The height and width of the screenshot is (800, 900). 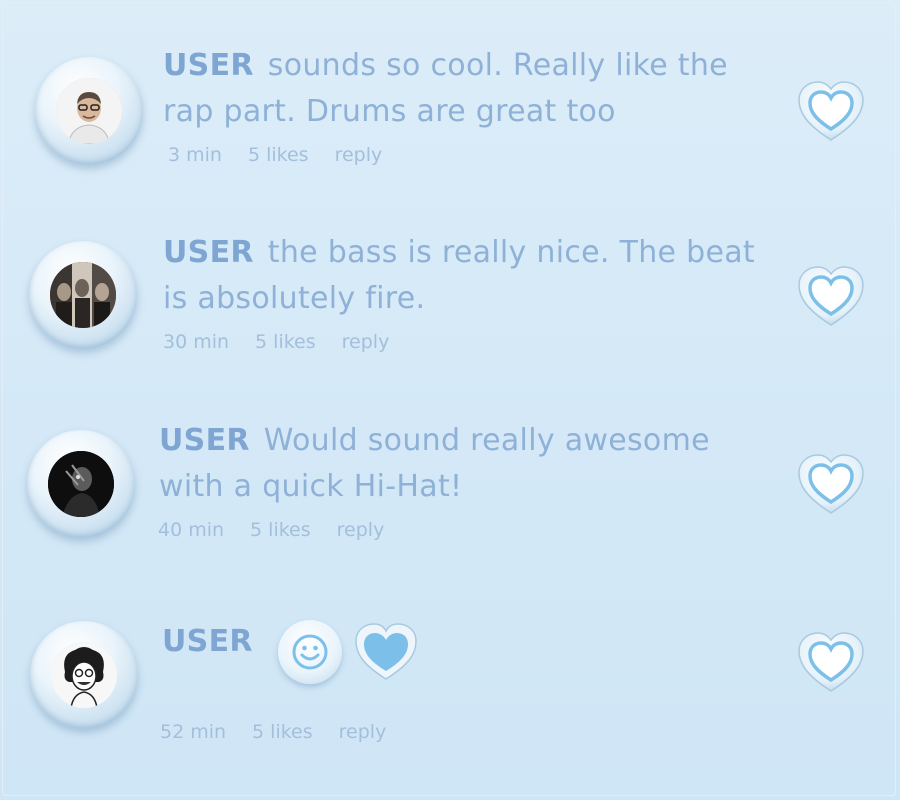 I want to click on timestamp: 40 min, so click(x=191, y=530).